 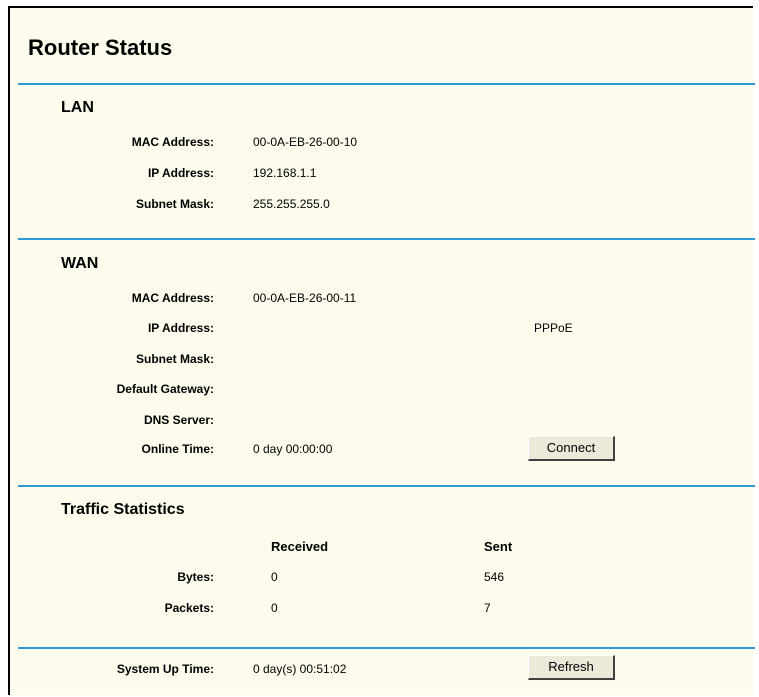 What do you see at coordinates (274, 608) in the screenshot?
I see `packets-received-value: 0` at bounding box center [274, 608].